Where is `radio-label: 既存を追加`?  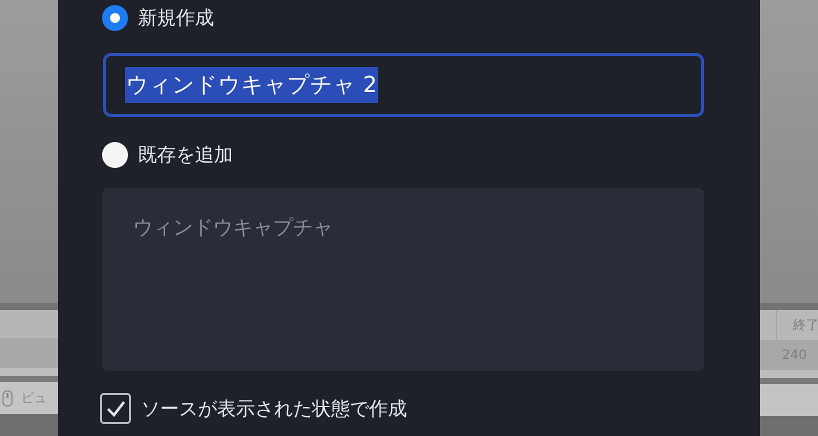 radio-label: 既存を追加 is located at coordinates (185, 155).